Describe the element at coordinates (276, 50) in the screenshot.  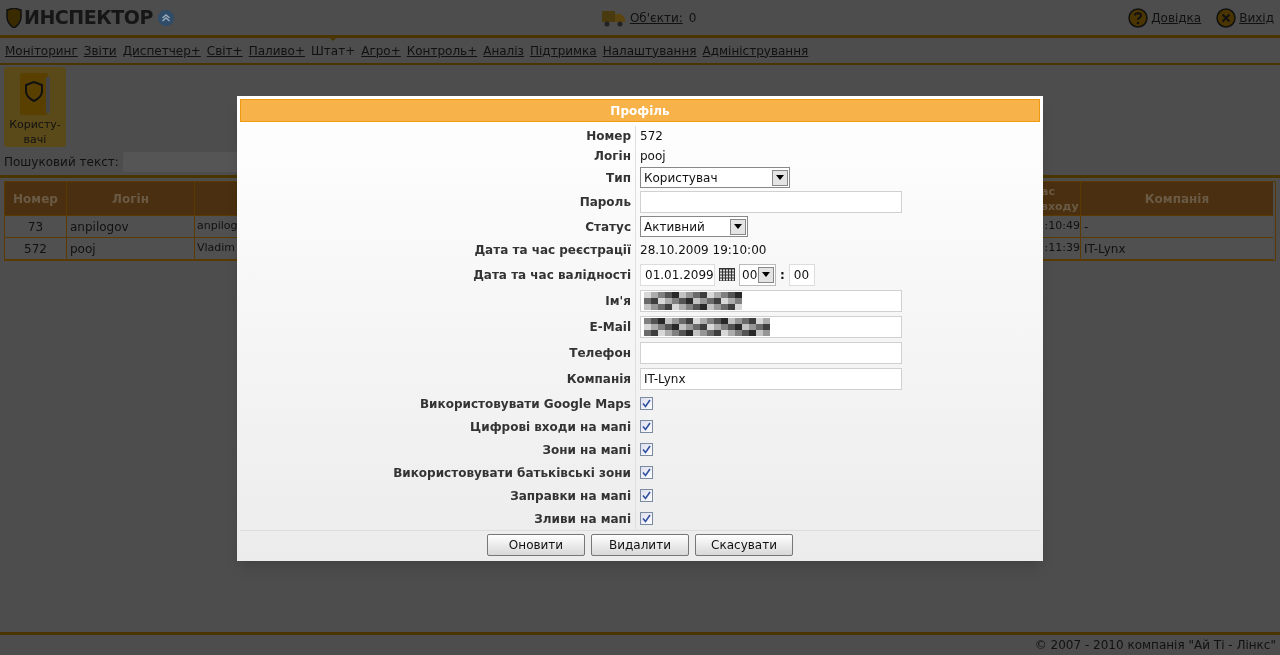
I see `nav-menu-item: Паливо+` at that location.